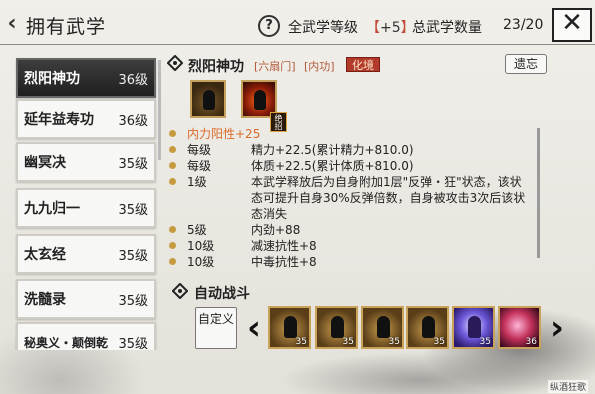 The width and height of the screenshot is (595, 394). Describe the element at coordinates (447, 28) in the screenshot. I see `total-count-label: 总武学数量` at that location.